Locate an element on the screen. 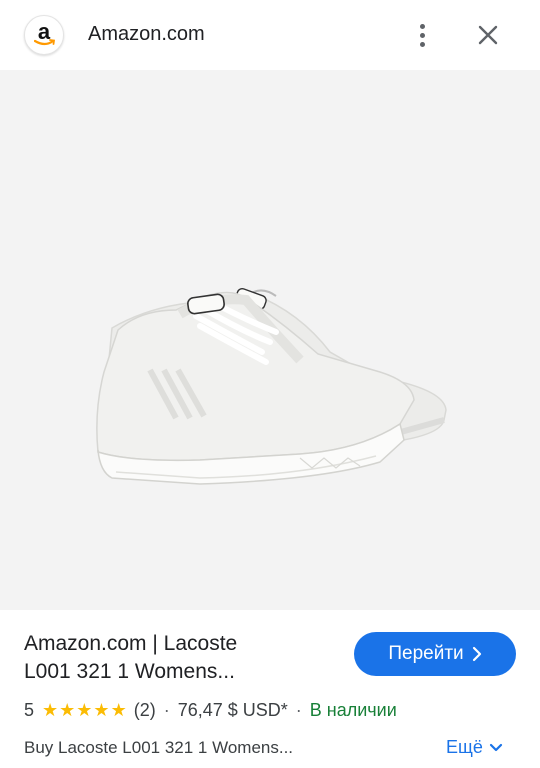  front-sneaker is located at coordinates (255, 388).